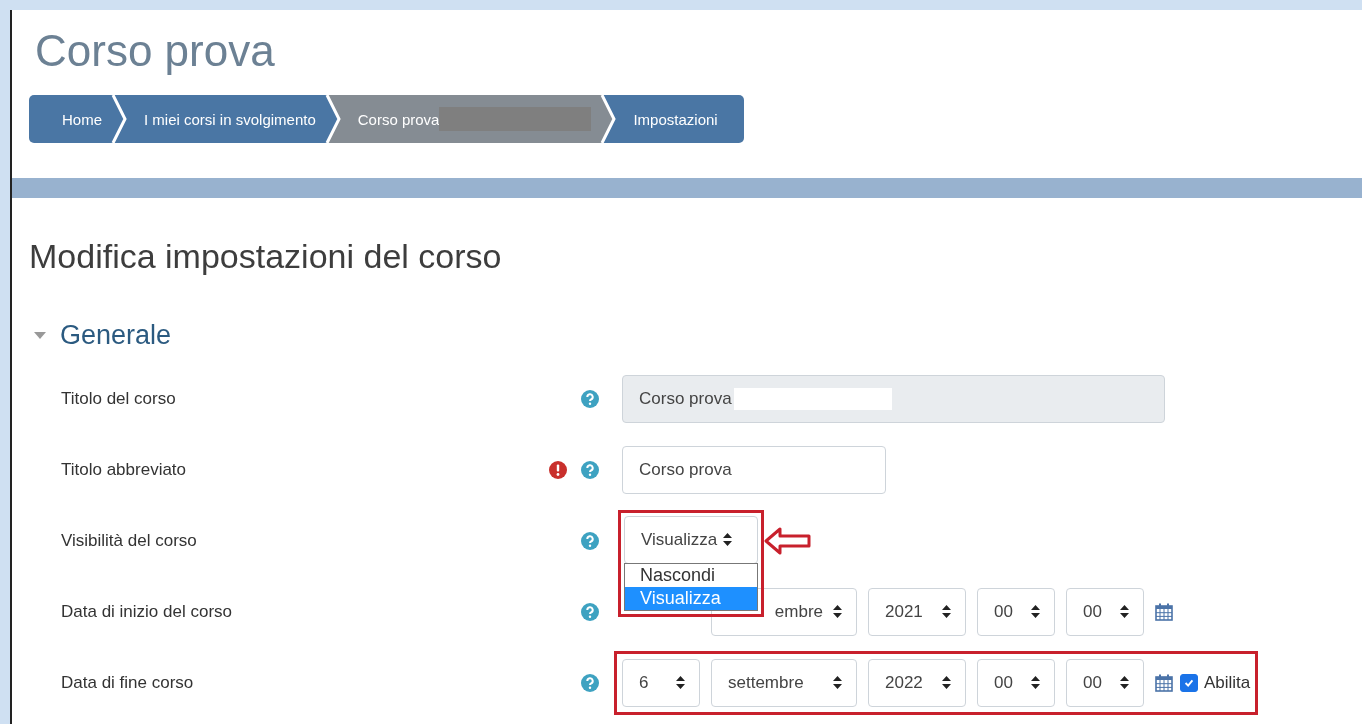 Image resolution: width=1362 pixels, height=724 pixels. What do you see at coordinates (40, 335) in the screenshot?
I see `caret-icon` at bounding box center [40, 335].